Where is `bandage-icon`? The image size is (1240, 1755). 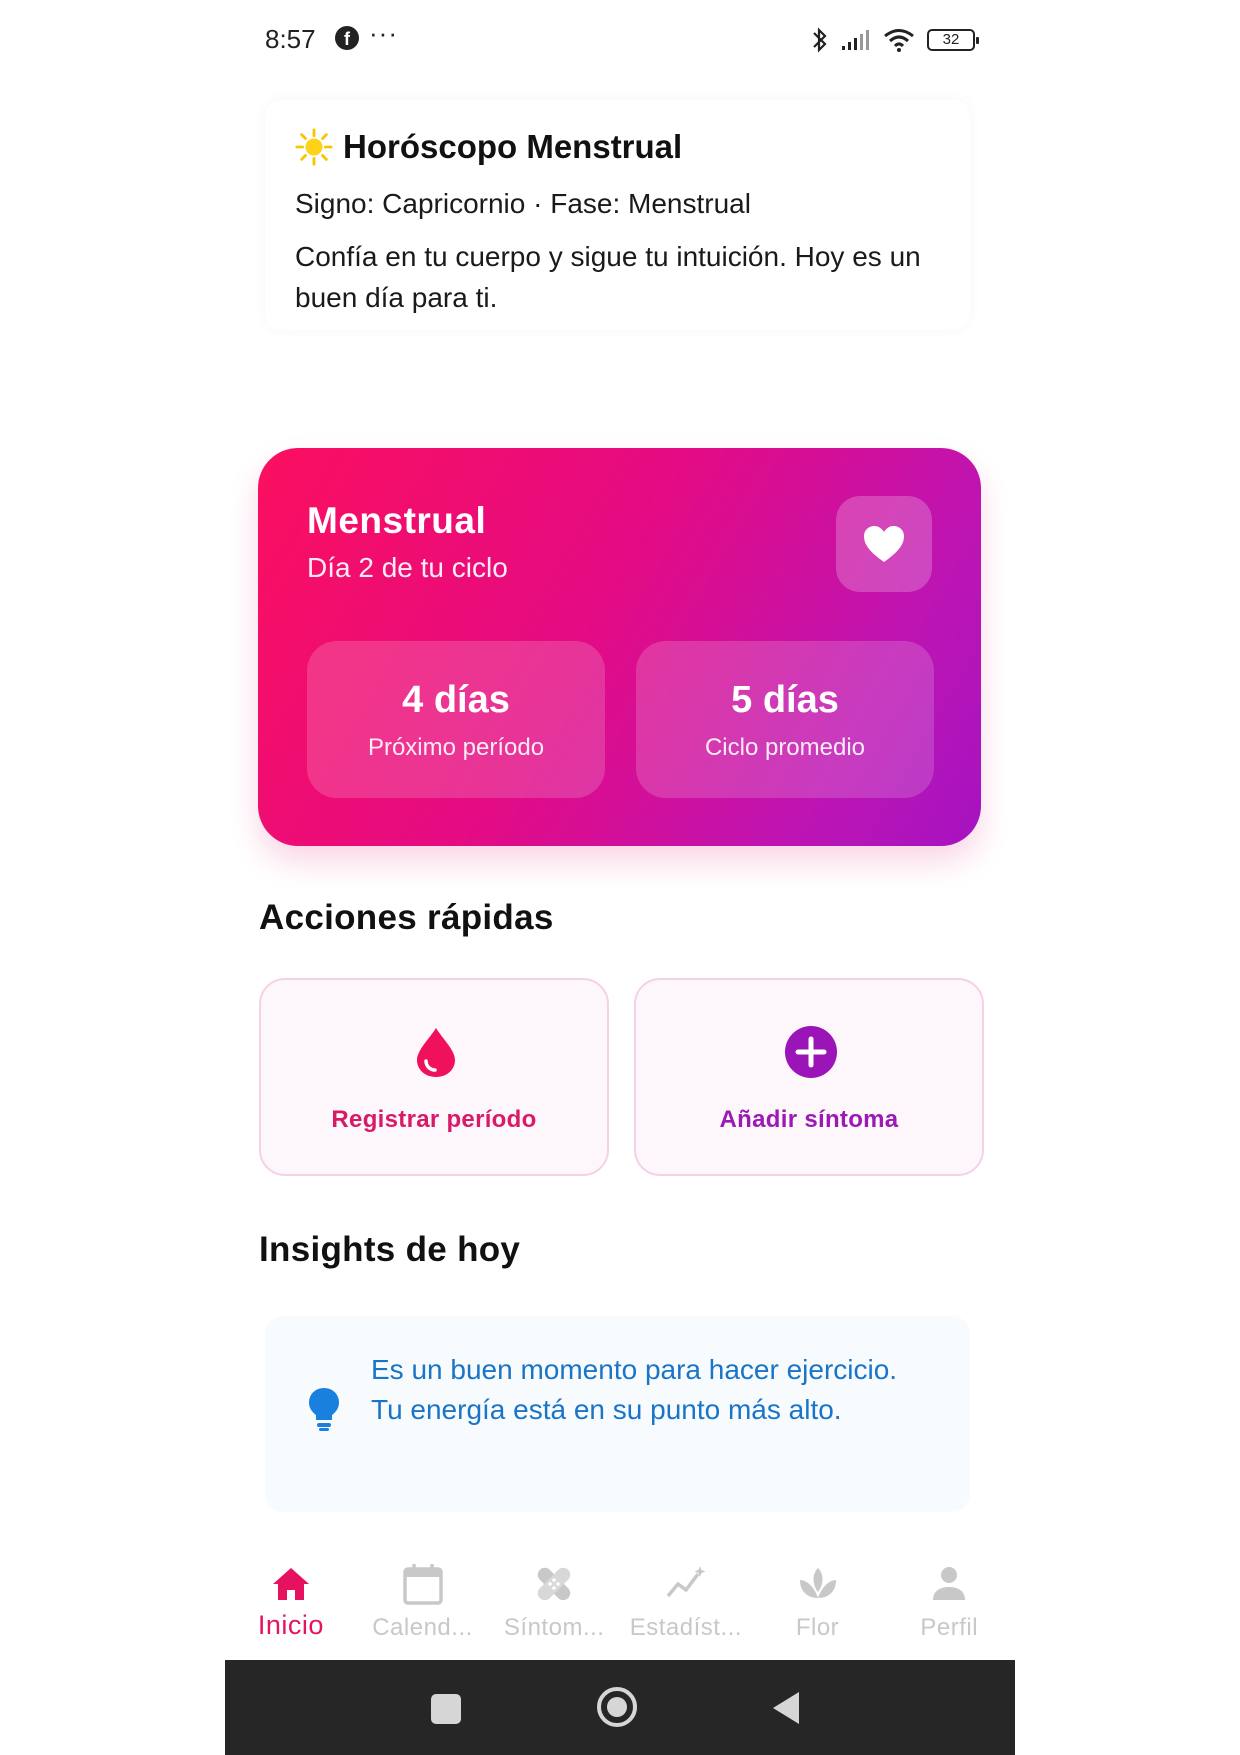 bandage-icon is located at coordinates (554, 1584).